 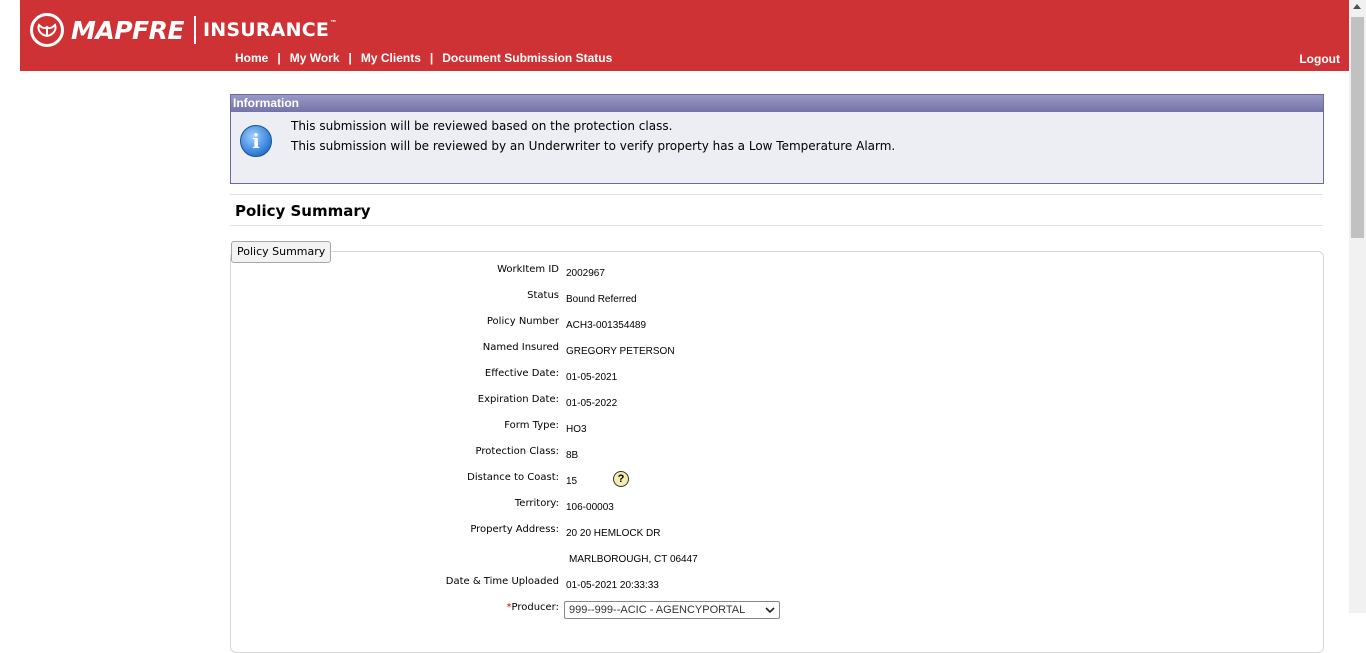 I want to click on territory-label: Territory:, so click(x=536, y=503).